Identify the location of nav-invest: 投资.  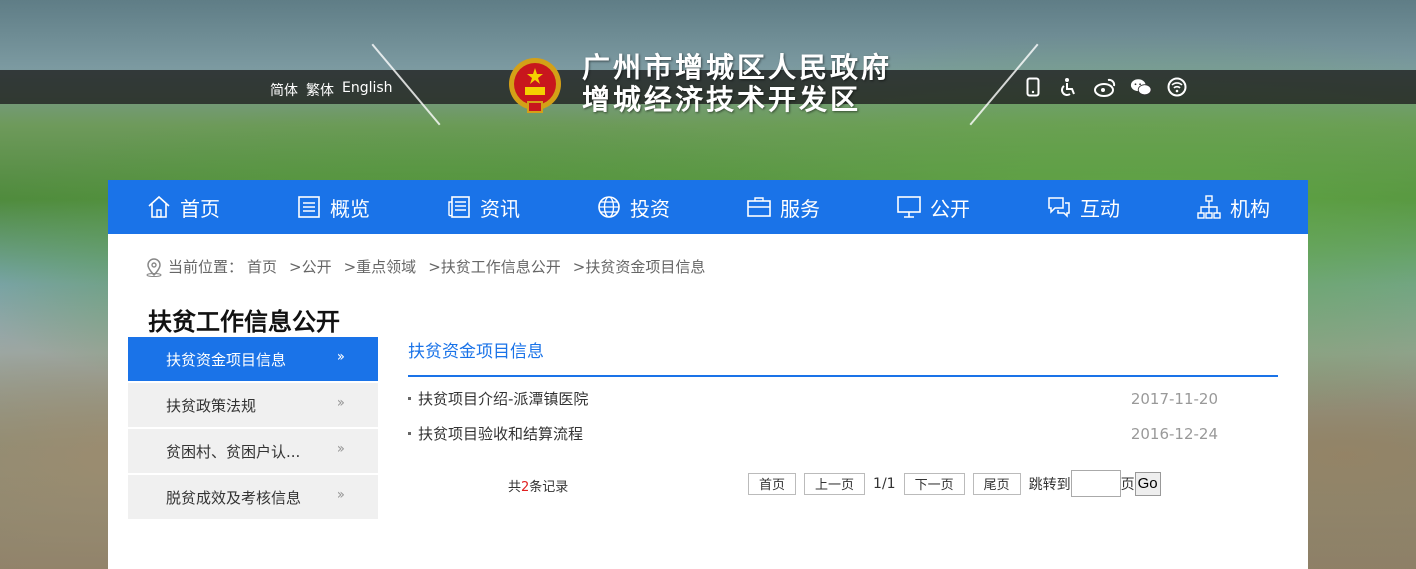
(633, 207).